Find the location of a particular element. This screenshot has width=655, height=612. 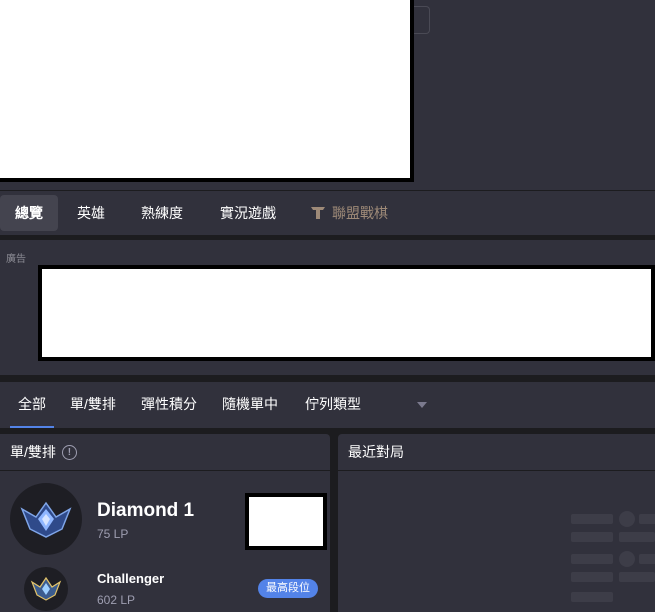

queue-filter-bar: 全部 單/雙排 彈性積分 隨機單中 佇列類型 is located at coordinates (327, 405).